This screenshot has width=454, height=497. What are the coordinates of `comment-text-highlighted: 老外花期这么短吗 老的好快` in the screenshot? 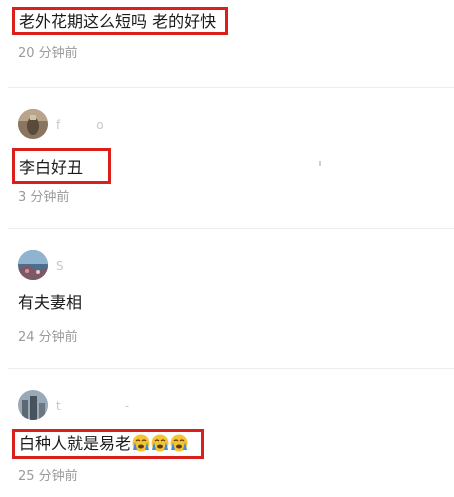 It's located at (120, 21).